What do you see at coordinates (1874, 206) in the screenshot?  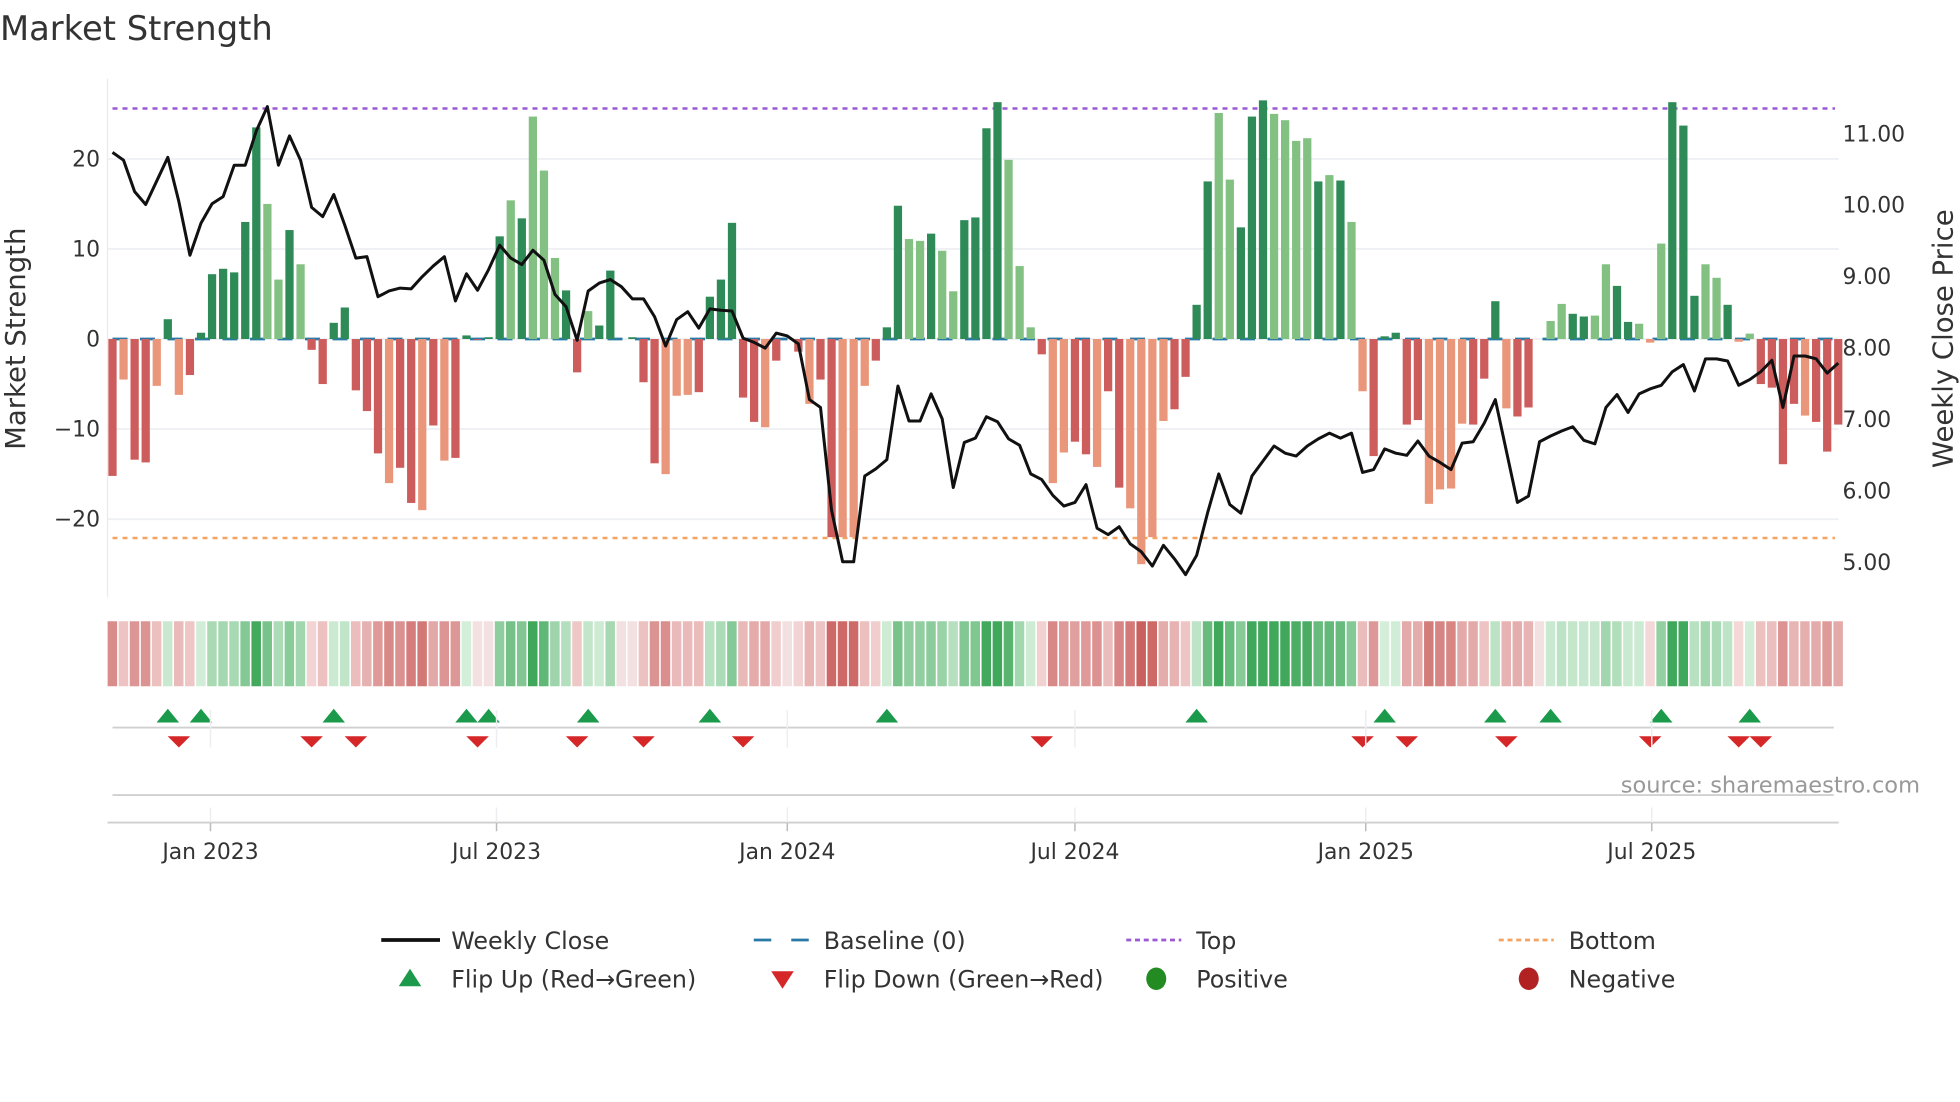 I see `y2-tick-label: 10.00` at bounding box center [1874, 206].